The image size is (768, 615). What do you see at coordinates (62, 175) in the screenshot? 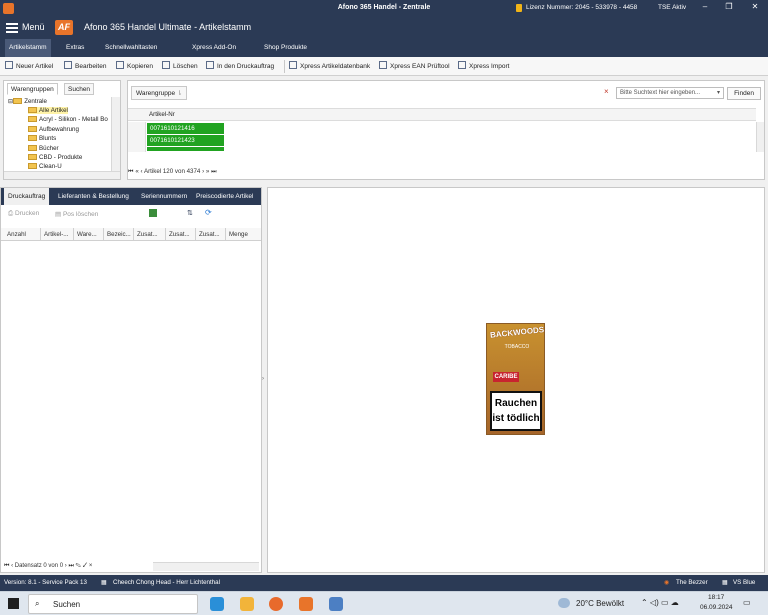
I see `tree-horizontal-scrollbar` at bounding box center [62, 175].